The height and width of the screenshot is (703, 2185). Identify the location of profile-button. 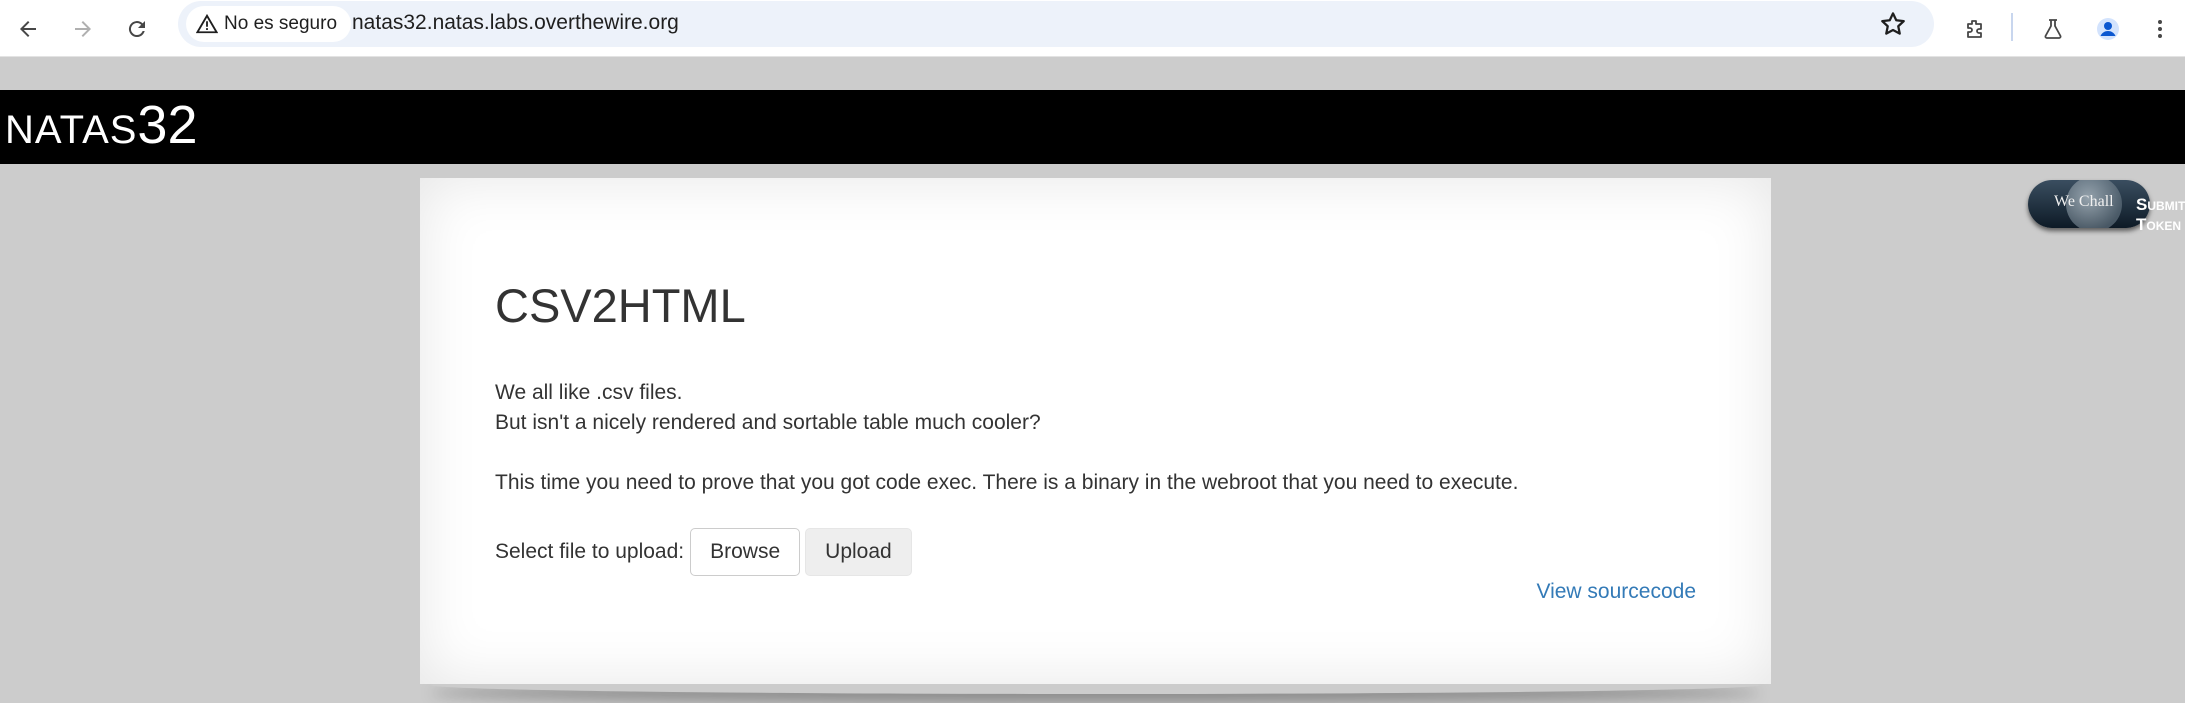
(2108, 29).